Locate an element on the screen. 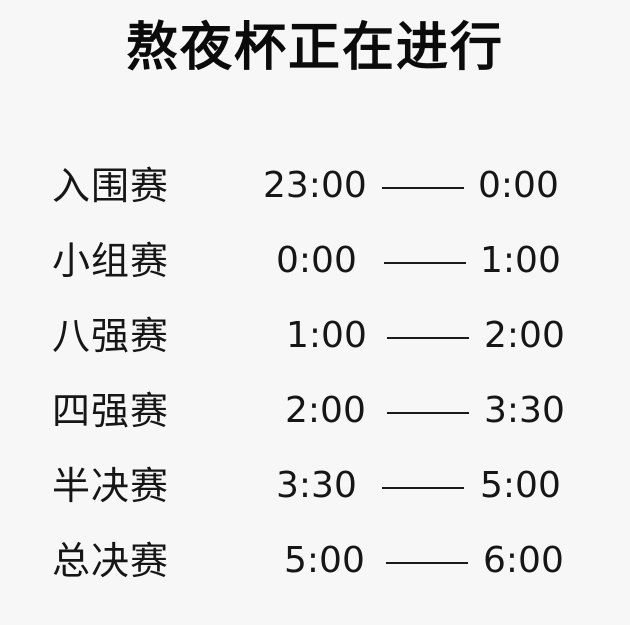 This screenshot has width=630, height=625. schedule-row-final: 总决赛 5:00 6:00 is located at coordinates (315, 561).